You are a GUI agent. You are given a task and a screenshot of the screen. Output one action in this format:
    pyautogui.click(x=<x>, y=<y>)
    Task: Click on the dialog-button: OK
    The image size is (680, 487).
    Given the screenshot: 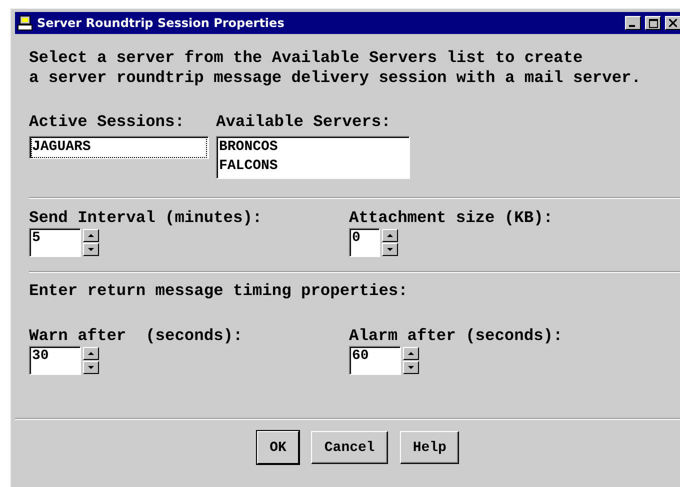 What is the action you would take?
    pyautogui.click(x=278, y=447)
    